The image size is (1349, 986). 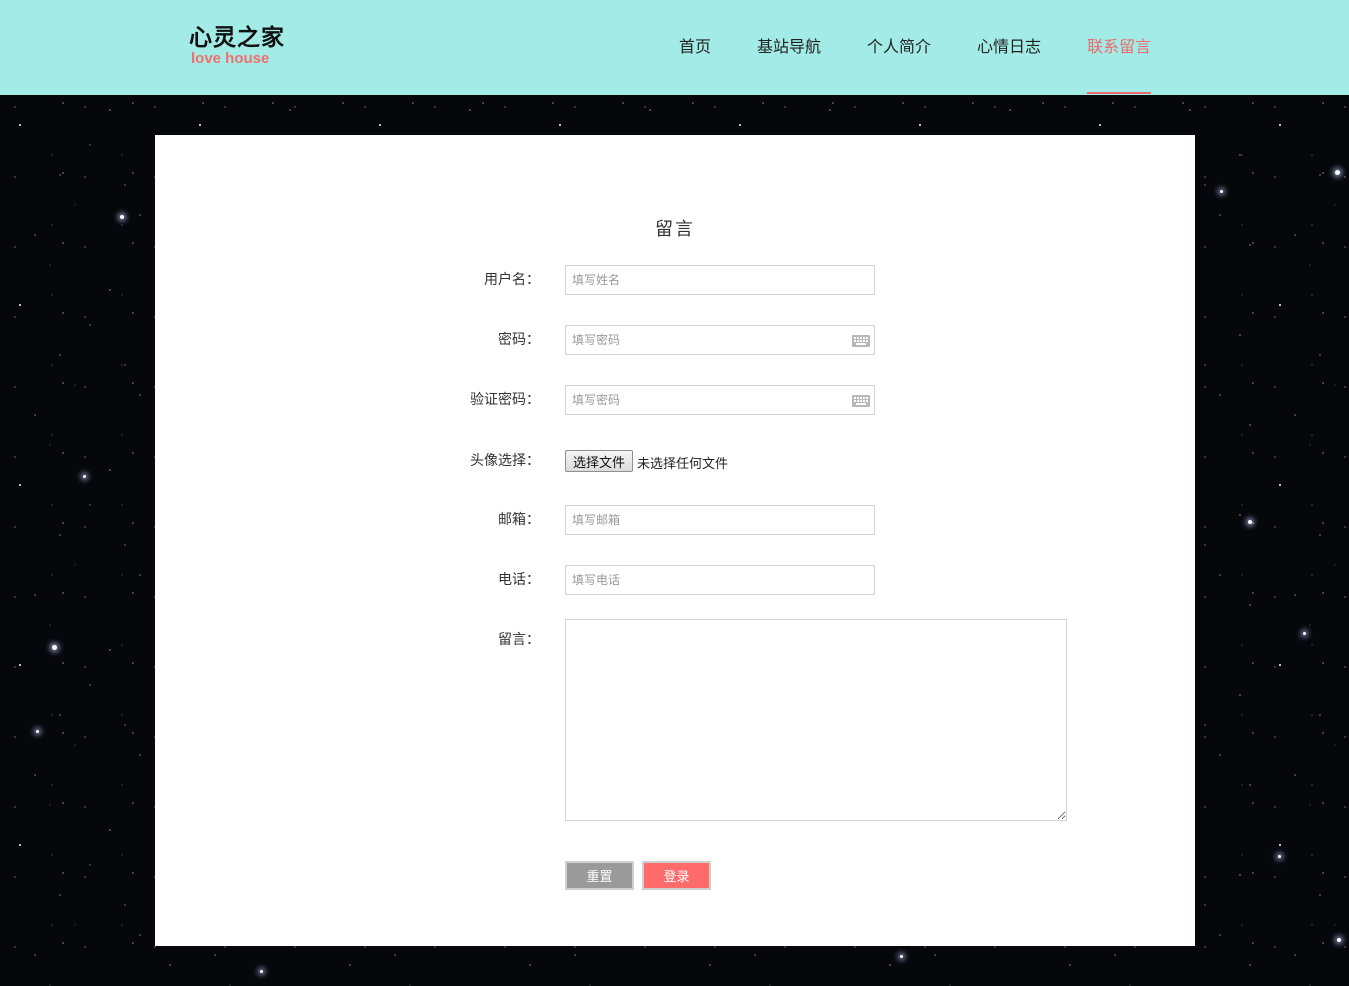 What do you see at coordinates (789, 47) in the screenshot?
I see `nav-item-station-nav: 基站导航` at bounding box center [789, 47].